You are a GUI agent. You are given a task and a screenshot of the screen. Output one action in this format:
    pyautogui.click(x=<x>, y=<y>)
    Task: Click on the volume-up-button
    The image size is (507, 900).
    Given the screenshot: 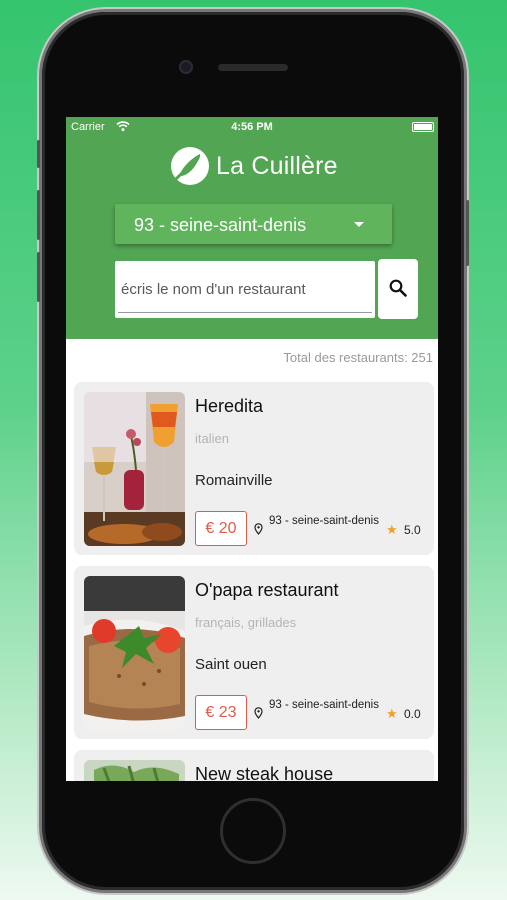 What is the action you would take?
    pyautogui.click(x=38, y=215)
    